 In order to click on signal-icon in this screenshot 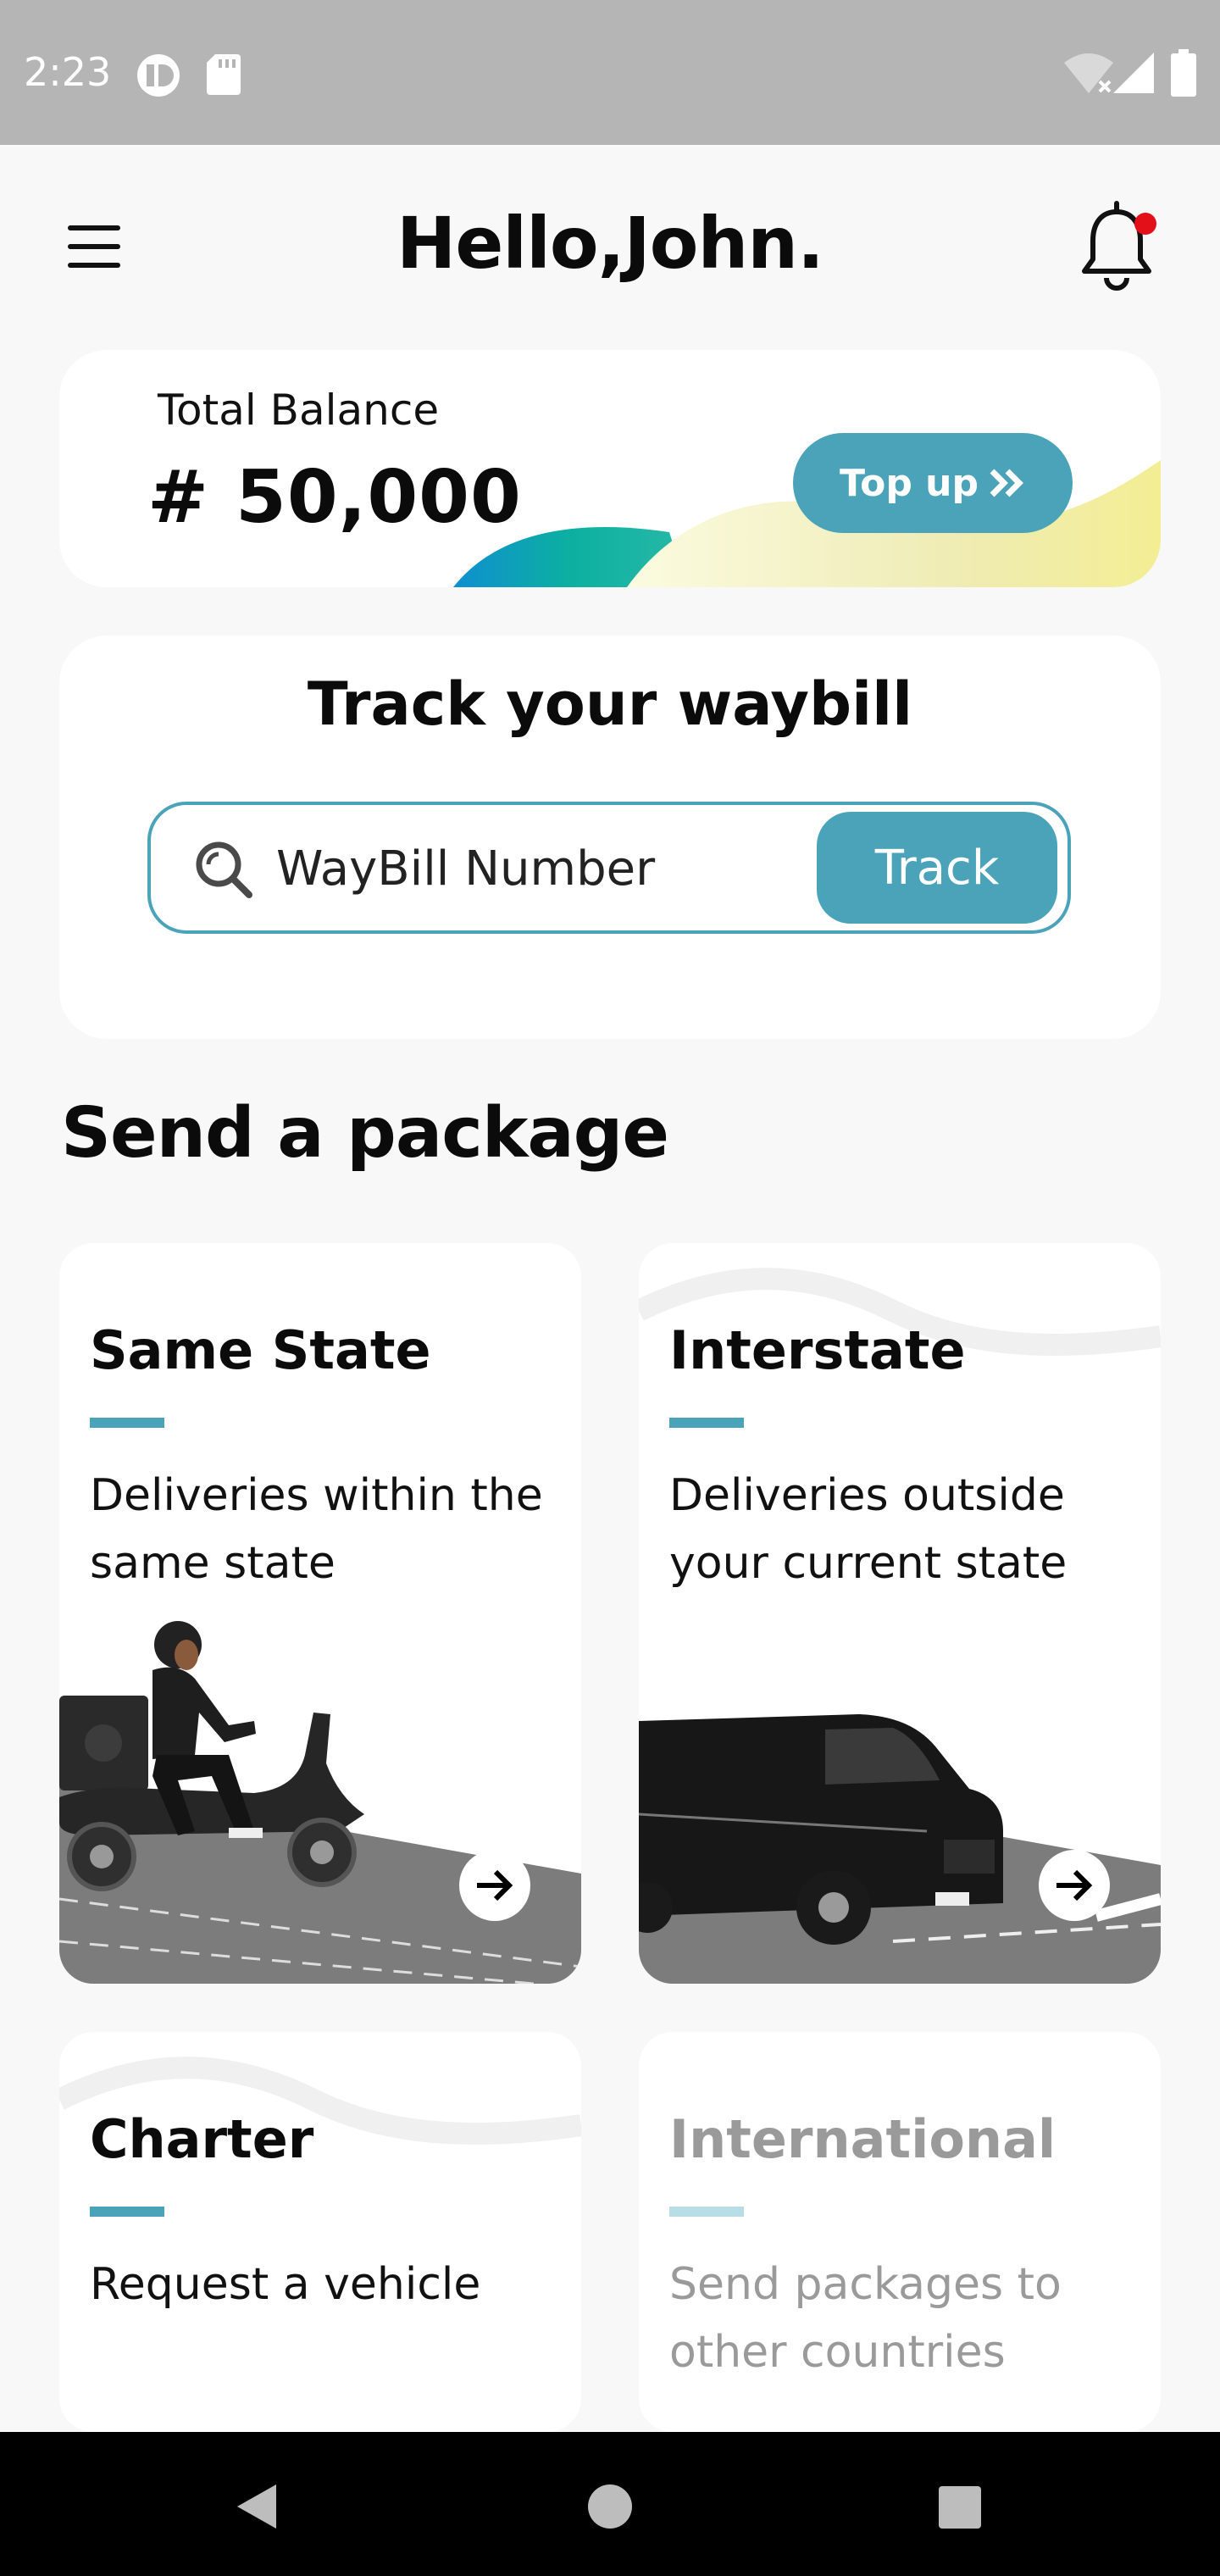, I will do `click(1133, 73)`.